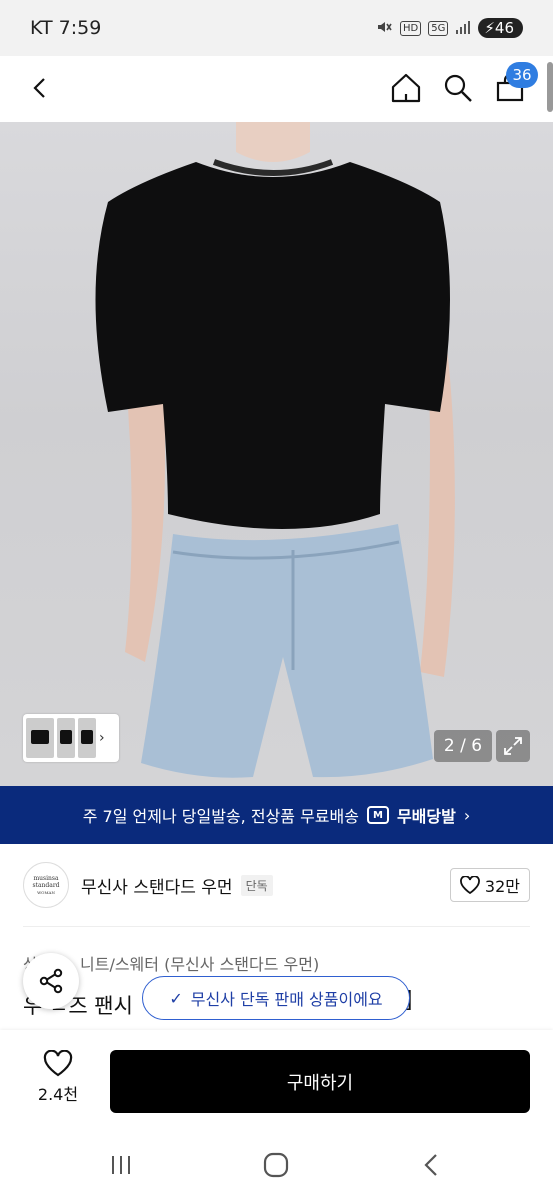  What do you see at coordinates (411, 28) in the screenshot?
I see `hd-indicator: HD` at bounding box center [411, 28].